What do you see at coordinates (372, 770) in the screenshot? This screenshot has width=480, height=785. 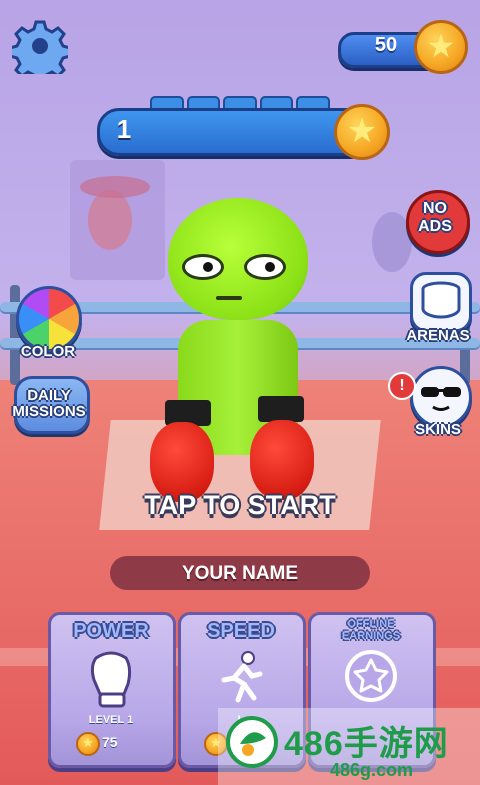 I see `watermark-url: 486g.com` at bounding box center [372, 770].